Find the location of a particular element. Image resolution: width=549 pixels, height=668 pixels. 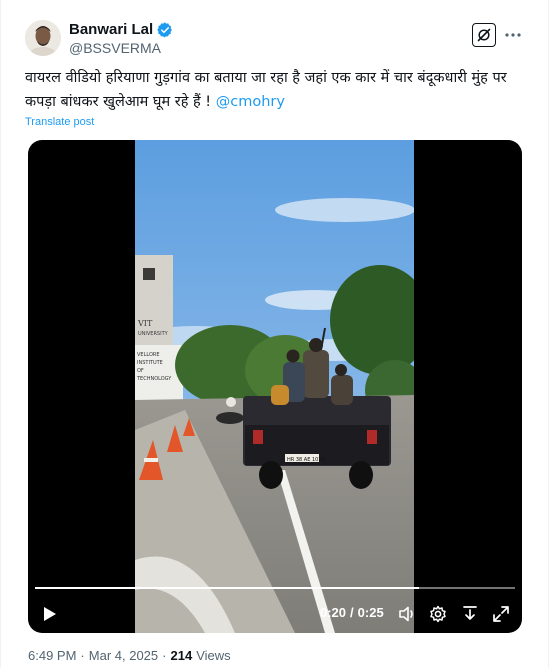

svg-text: TECHNOLOGY is located at coordinates (154, 379).